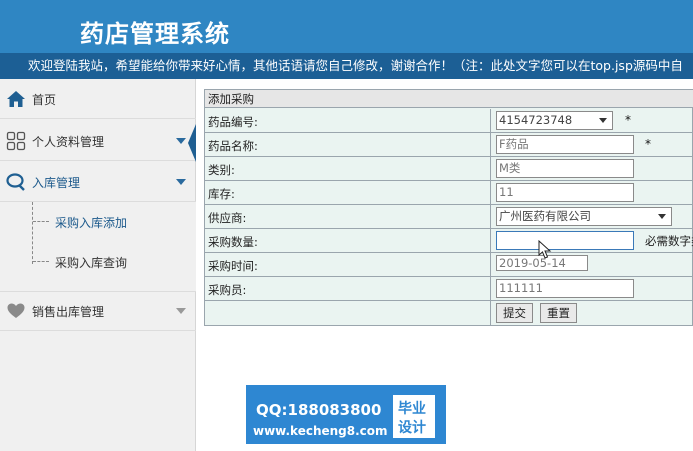  I want to click on submenu-item-purchase-query: 采购入库查询, so click(98, 262).